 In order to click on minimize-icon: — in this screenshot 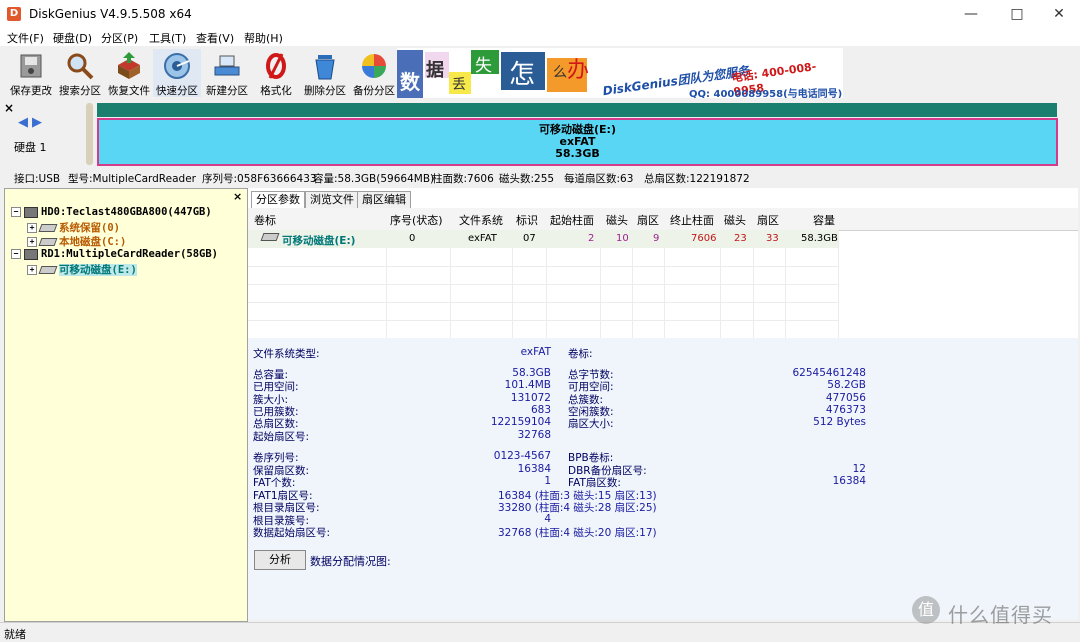, I will do `click(971, 14)`.